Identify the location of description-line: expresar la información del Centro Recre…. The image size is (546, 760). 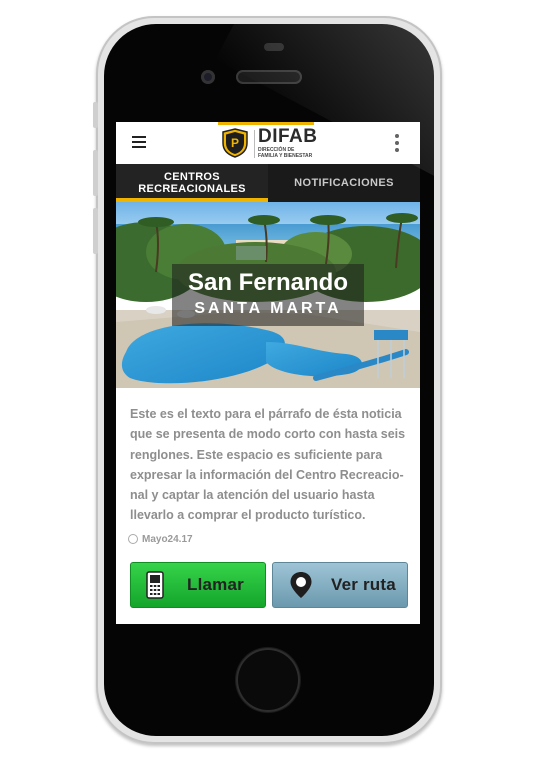
(267, 474).